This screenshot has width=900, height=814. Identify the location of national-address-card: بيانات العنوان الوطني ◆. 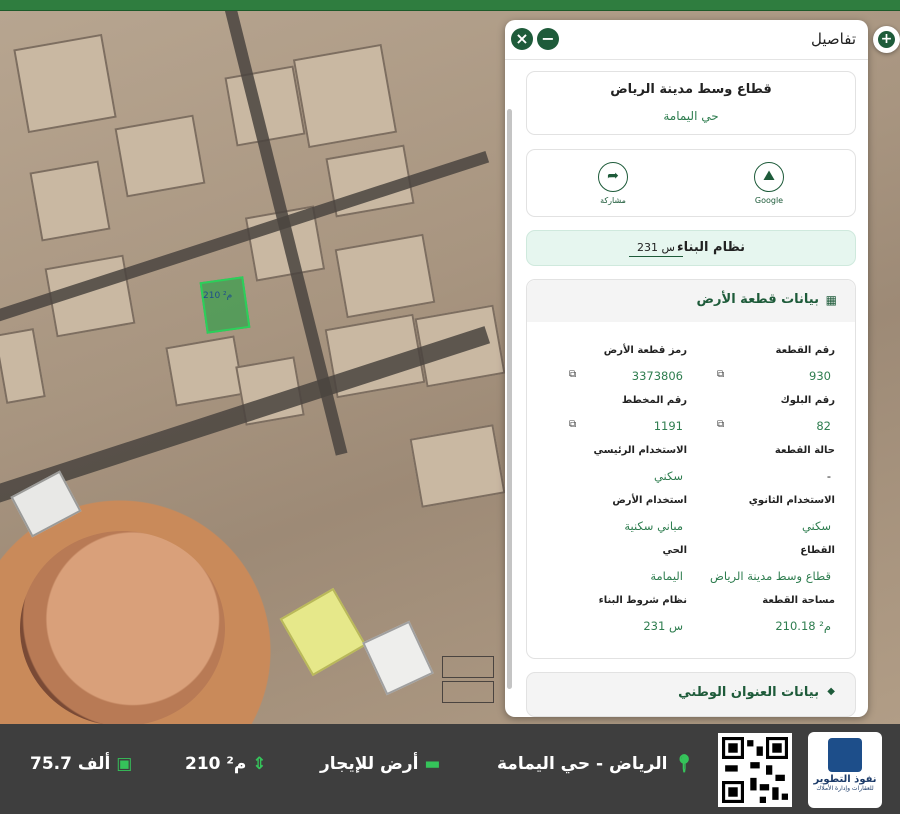
(691, 694).